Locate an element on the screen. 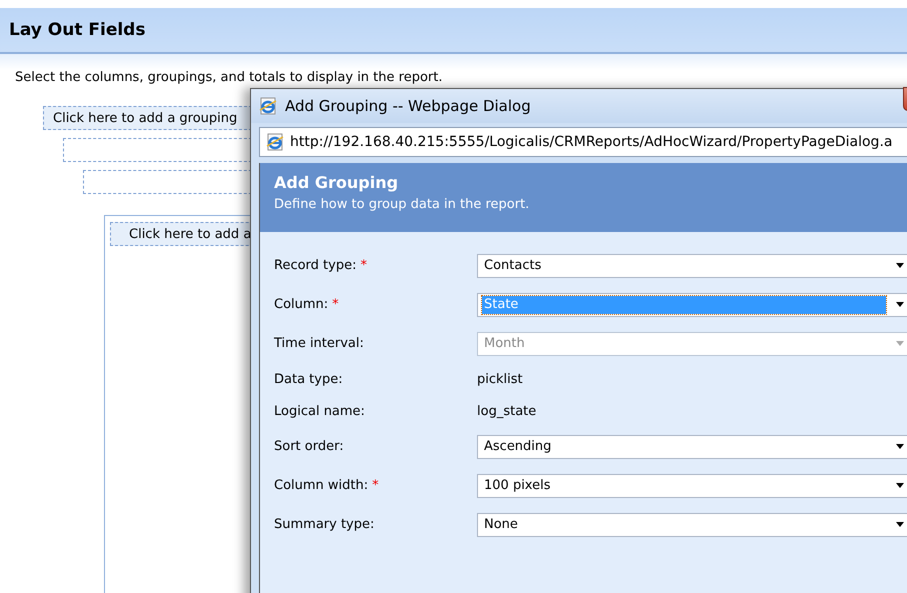 This screenshot has width=907, height=593. field-label: Data type: is located at coordinates (308, 379).